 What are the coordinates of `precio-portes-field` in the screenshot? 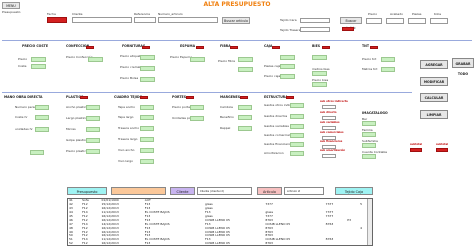 It's located at (197, 107).